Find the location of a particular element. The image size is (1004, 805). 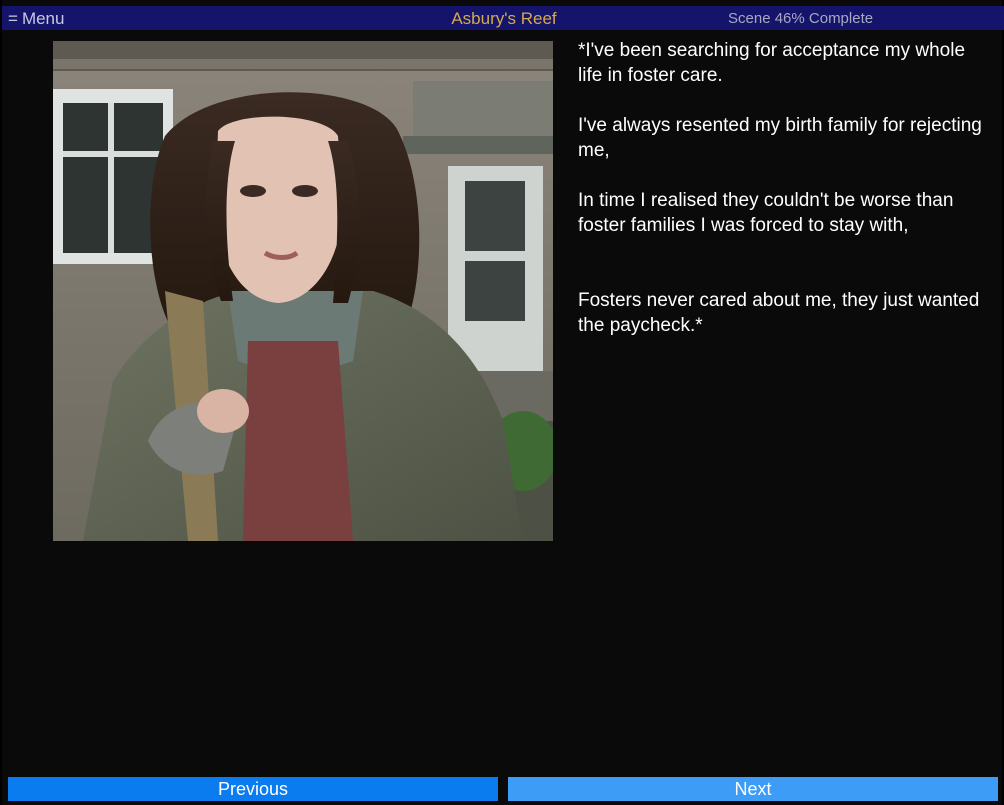

scene-progress: Scene 46% Complete is located at coordinates (801, 18).